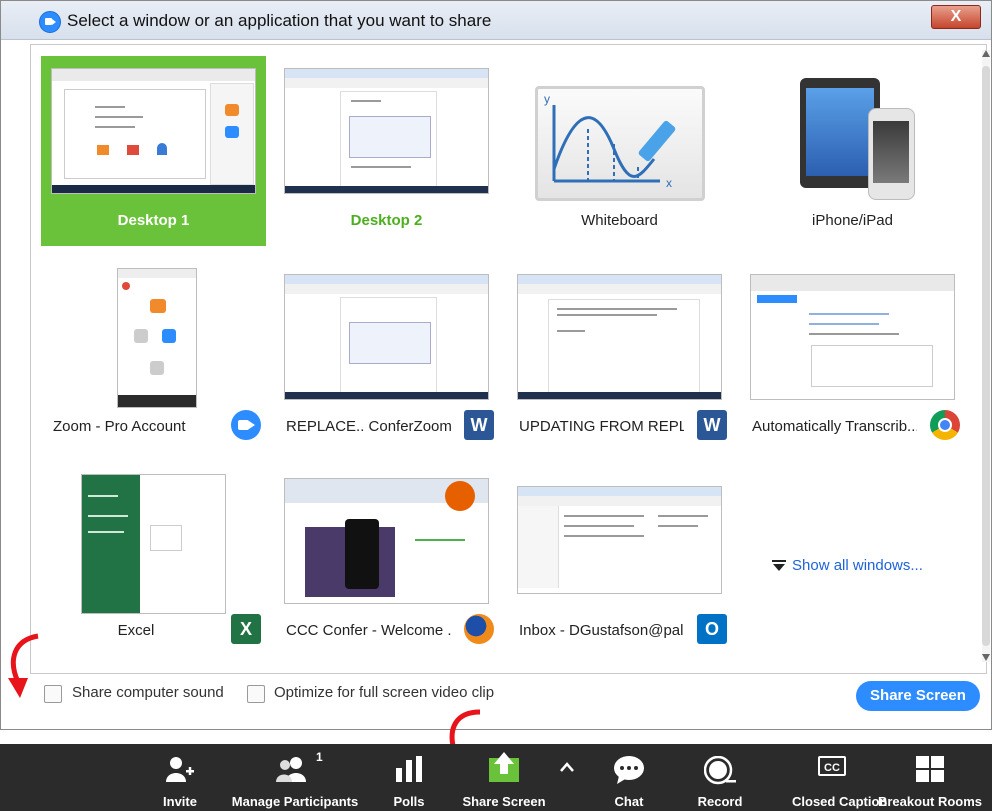  I want to click on tile-updating-from-repla: UPDATING FROM REPLA... W, so click(619, 357).